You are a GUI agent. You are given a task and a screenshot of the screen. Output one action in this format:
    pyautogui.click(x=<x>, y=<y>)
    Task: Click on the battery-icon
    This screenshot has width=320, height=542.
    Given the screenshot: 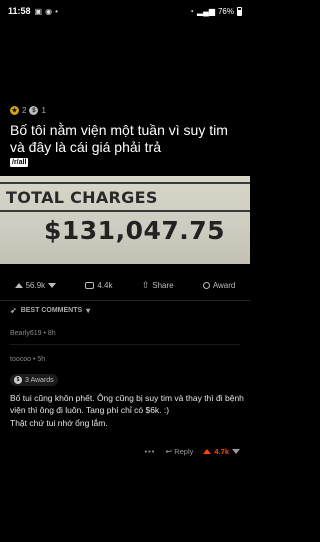 What is the action you would take?
    pyautogui.click(x=239, y=11)
    